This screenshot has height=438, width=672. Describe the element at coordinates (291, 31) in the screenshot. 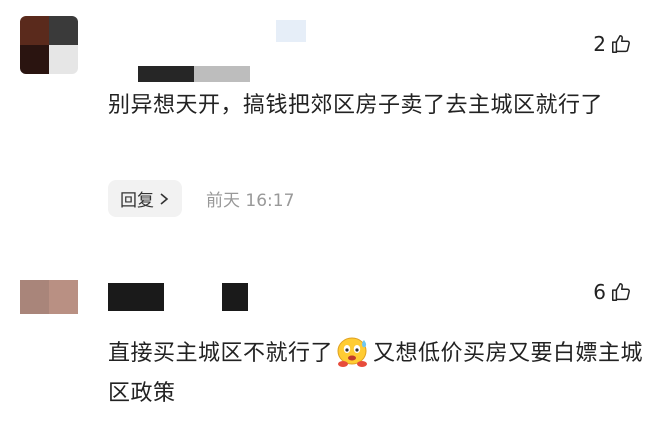

I see `blurred-region` at that location.